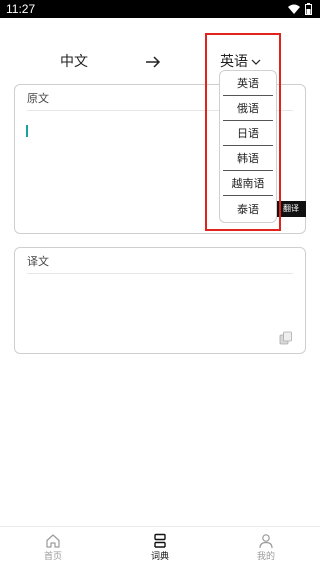 The height and width of the screenshot is (569, 320). I want to click on target-language-selector: 英语, so click(240, 62).